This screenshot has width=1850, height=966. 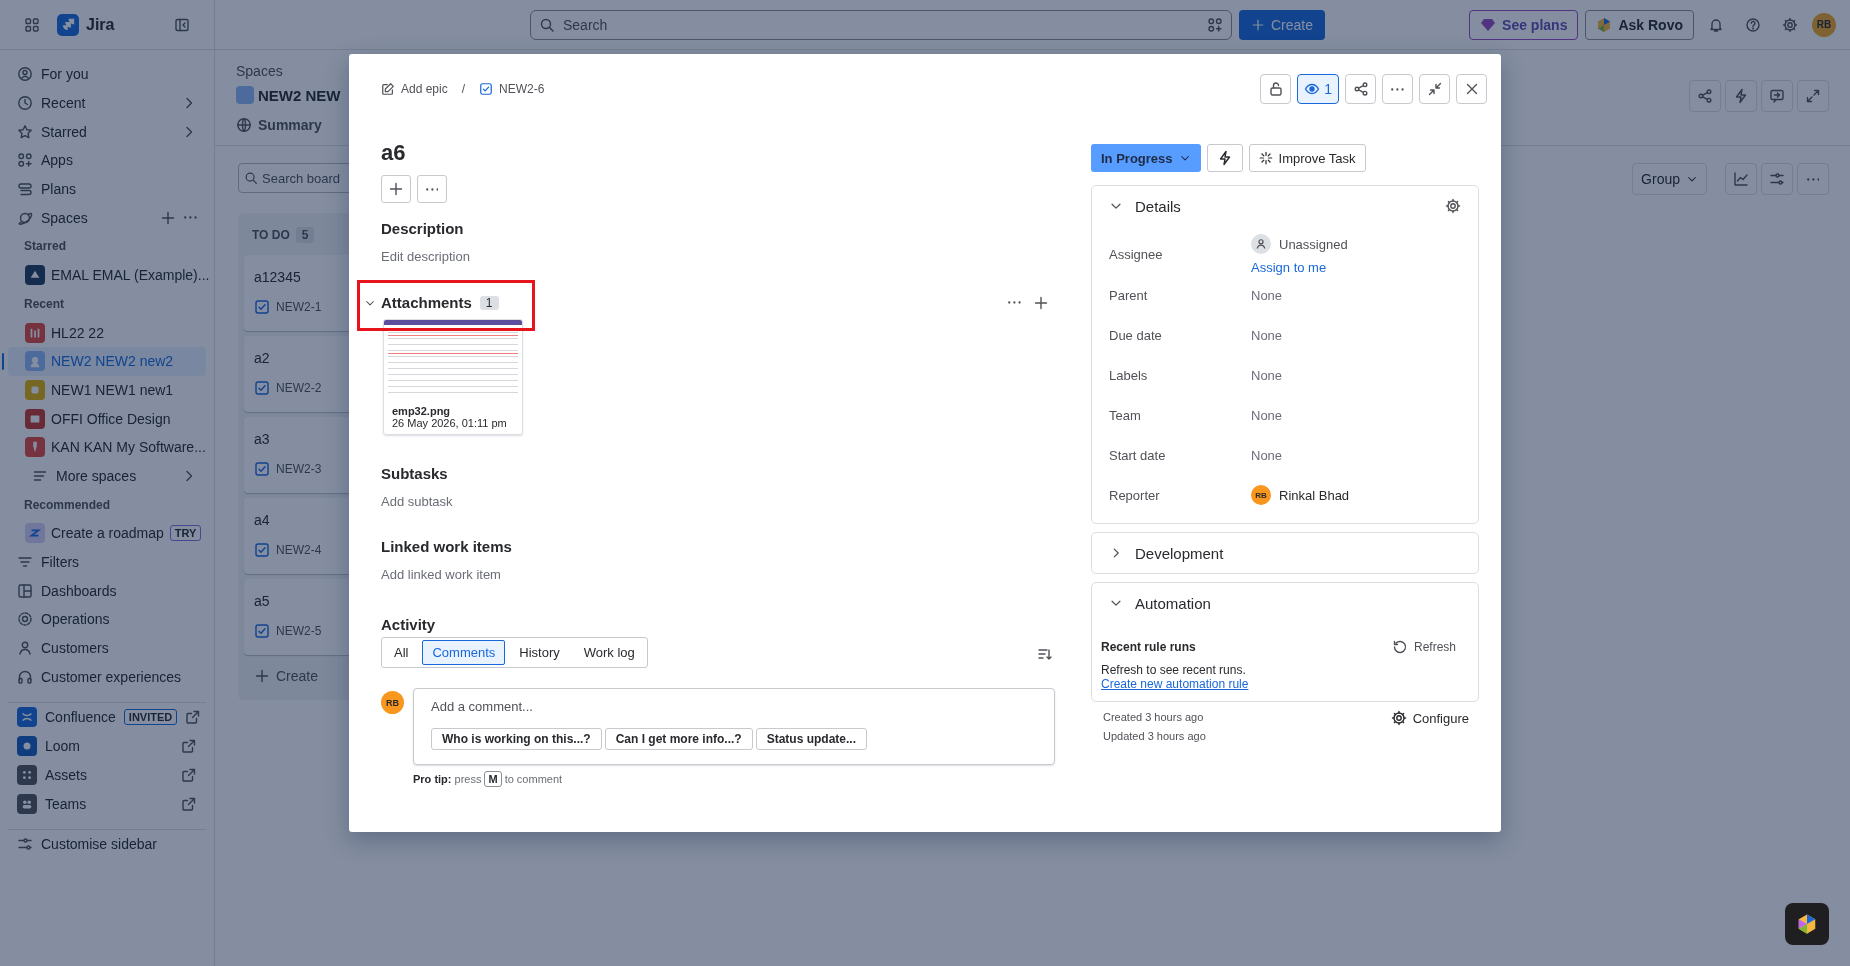 I want to click on close-button, so click(x=1471, y=89).